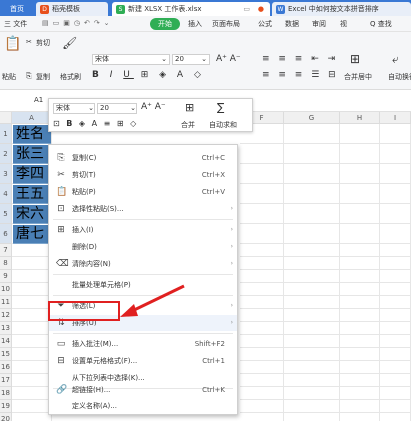 This screenshot has width=411, height=421. What do you see at coordinates (226, 24) in the screenshot?
I see `menu-page-layout: 页面布局` at bounding box center [226, 24].